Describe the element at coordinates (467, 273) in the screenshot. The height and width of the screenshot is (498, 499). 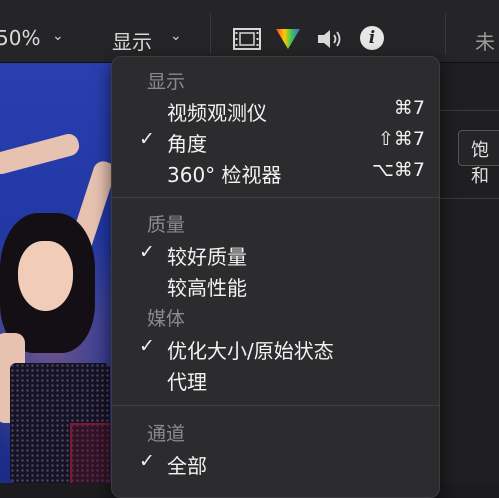
I see `inspector-panel` at that location.